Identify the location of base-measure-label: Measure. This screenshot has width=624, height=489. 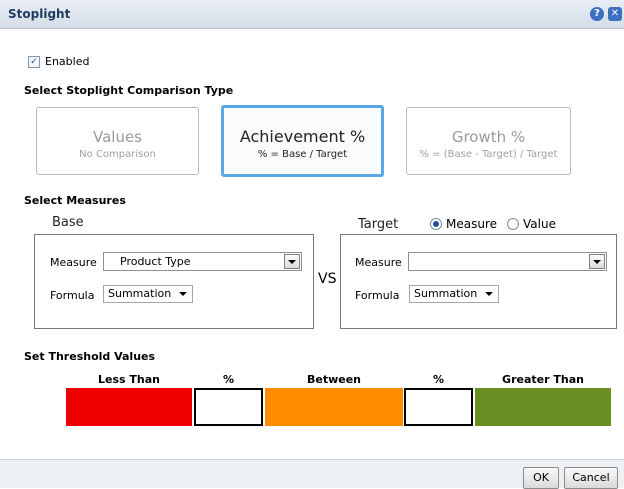
(73, 262).